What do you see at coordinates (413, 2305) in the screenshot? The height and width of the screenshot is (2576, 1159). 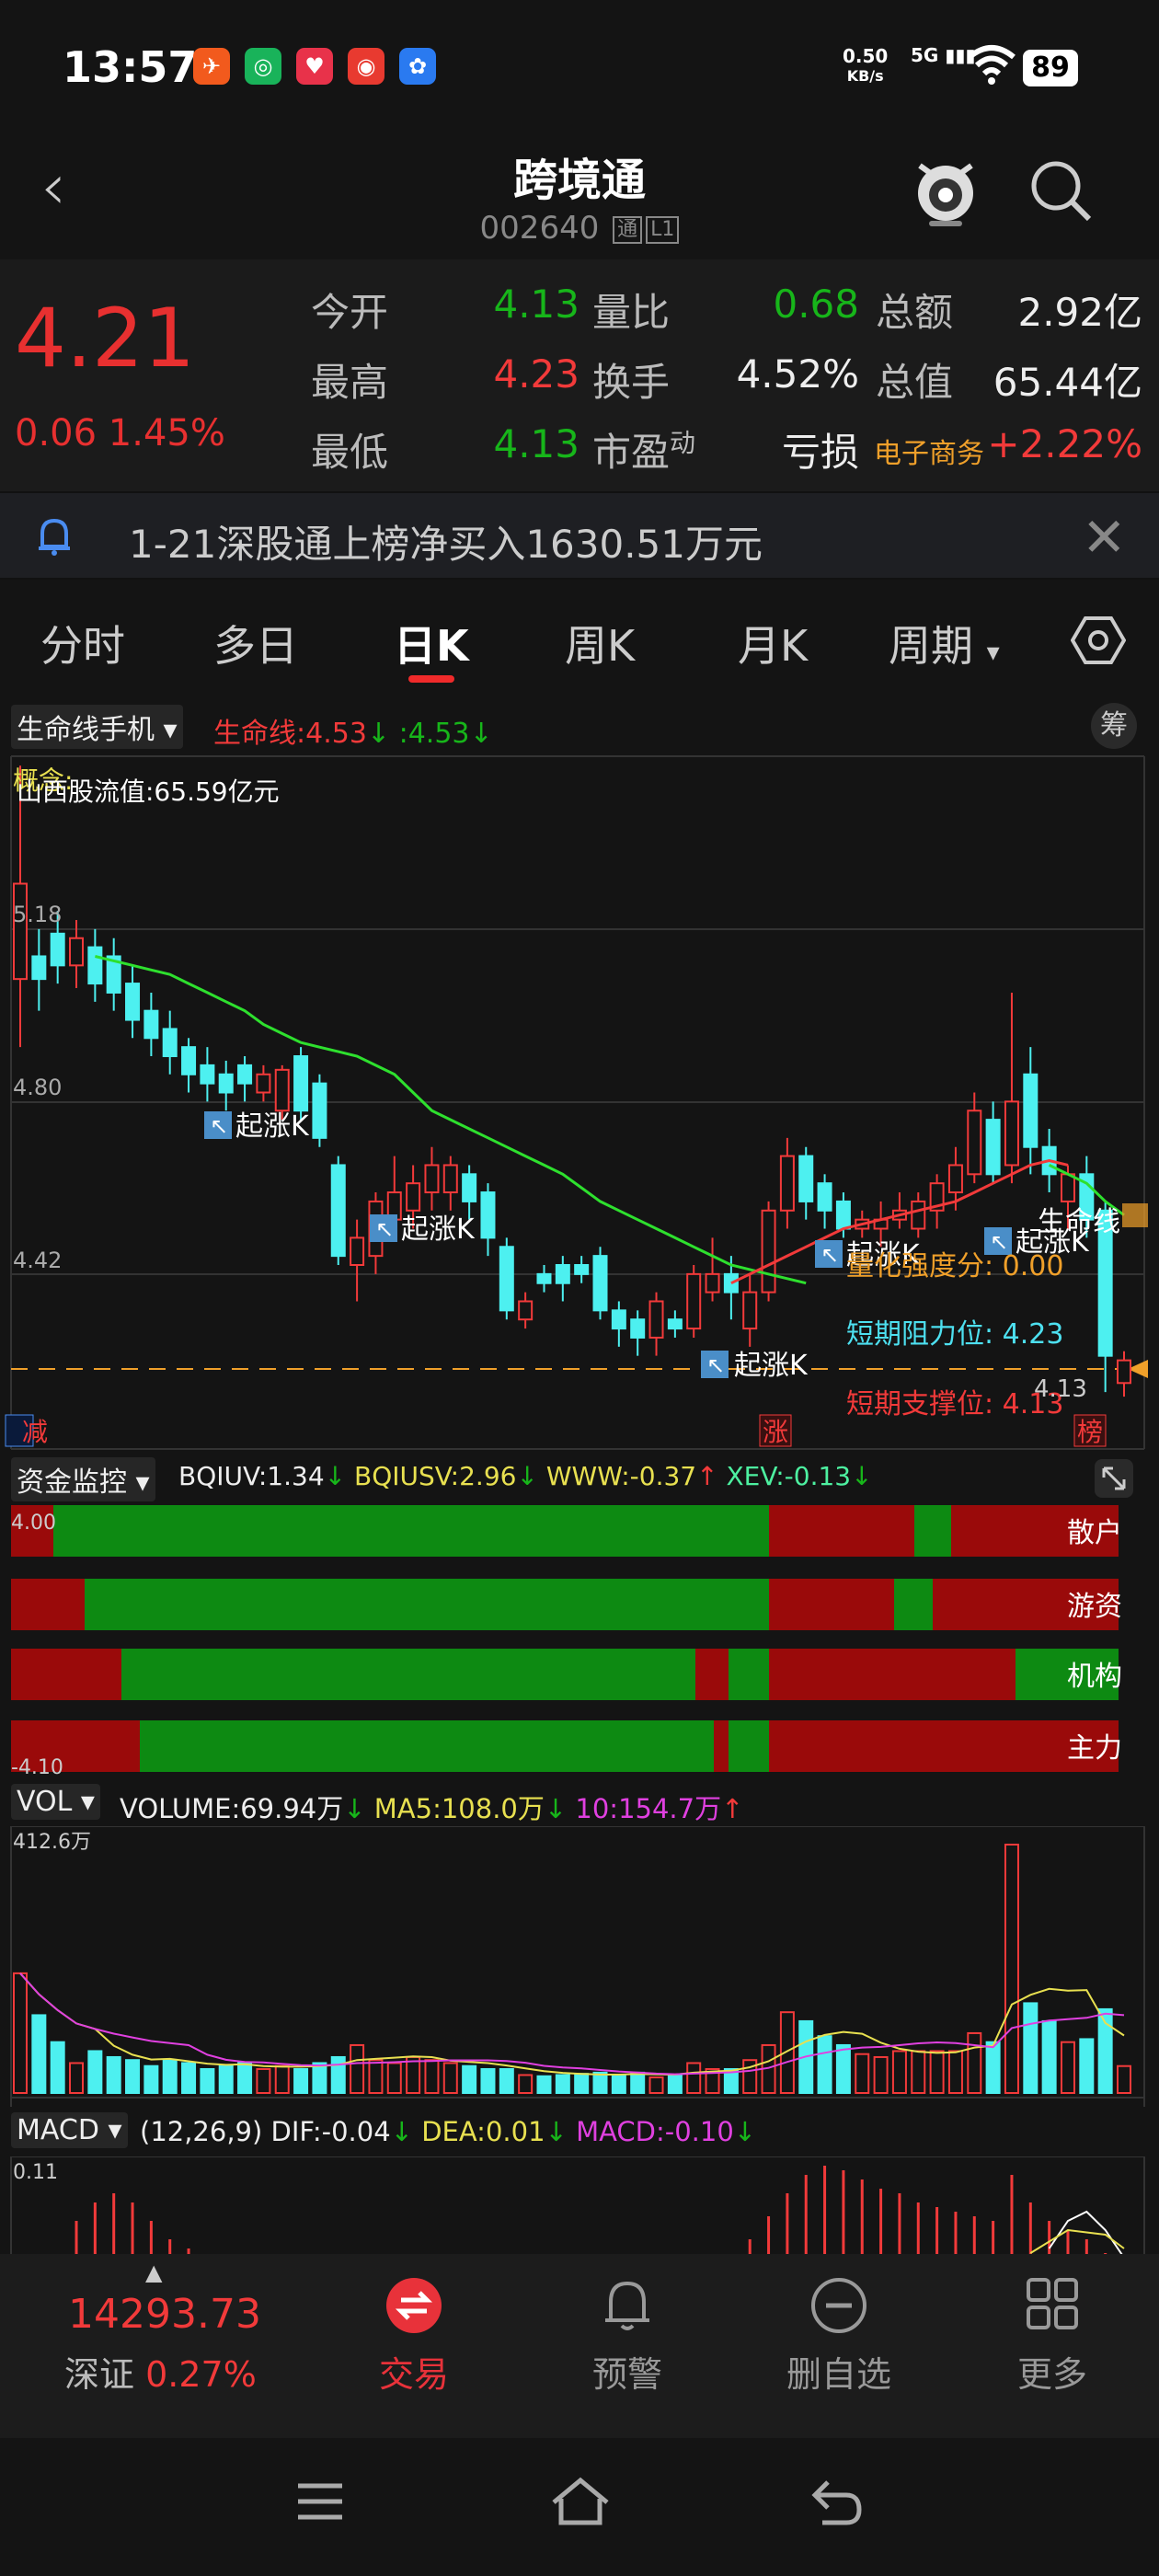 I see `trade-icon` at bounding box center [413, 2305].